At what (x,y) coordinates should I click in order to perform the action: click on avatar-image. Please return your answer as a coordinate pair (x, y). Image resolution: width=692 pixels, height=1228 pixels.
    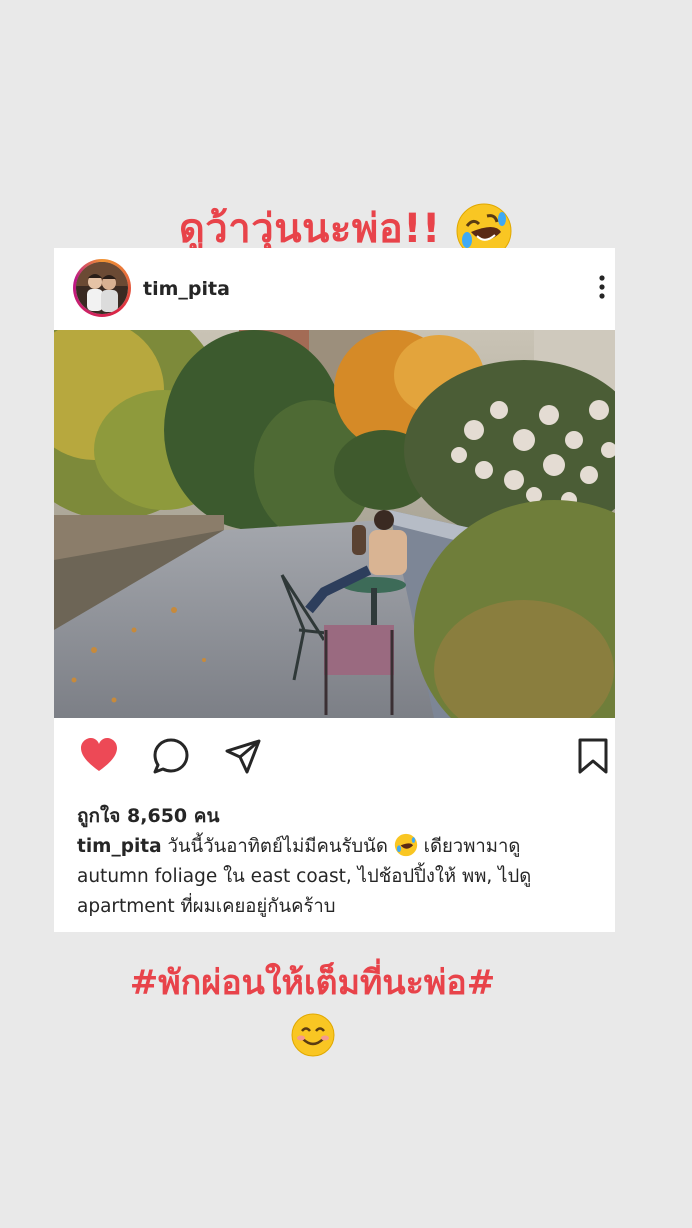
    Looking at the image, I should click on (102, 288).